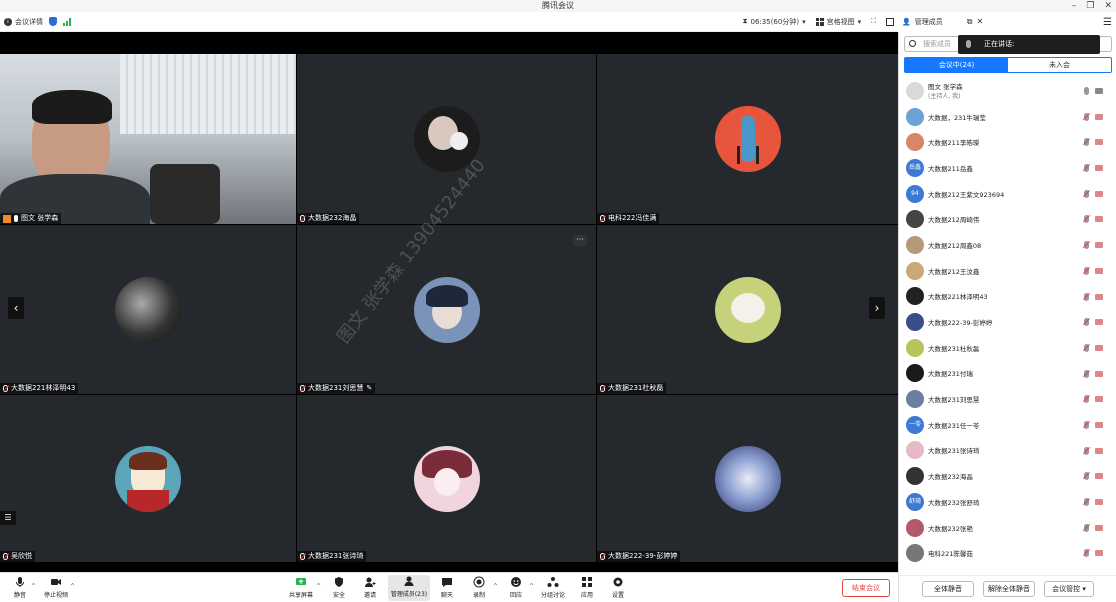 Image resolution: width=1116 pixels, height=602 pixels. I want to click on meeting-control-button: 会议管控 ▾, so click(1069, 589).